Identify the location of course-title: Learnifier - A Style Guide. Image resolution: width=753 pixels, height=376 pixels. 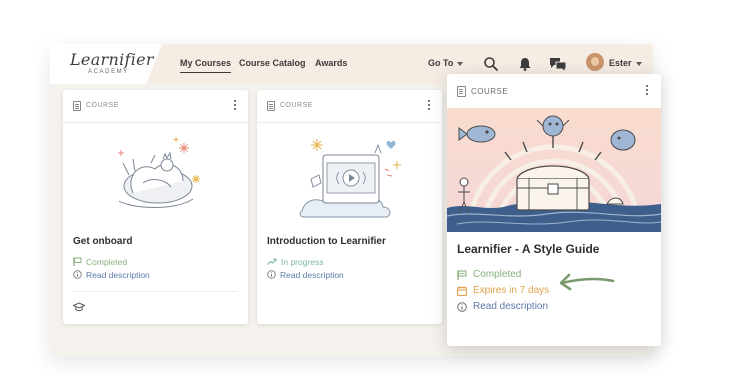
(528, 249).